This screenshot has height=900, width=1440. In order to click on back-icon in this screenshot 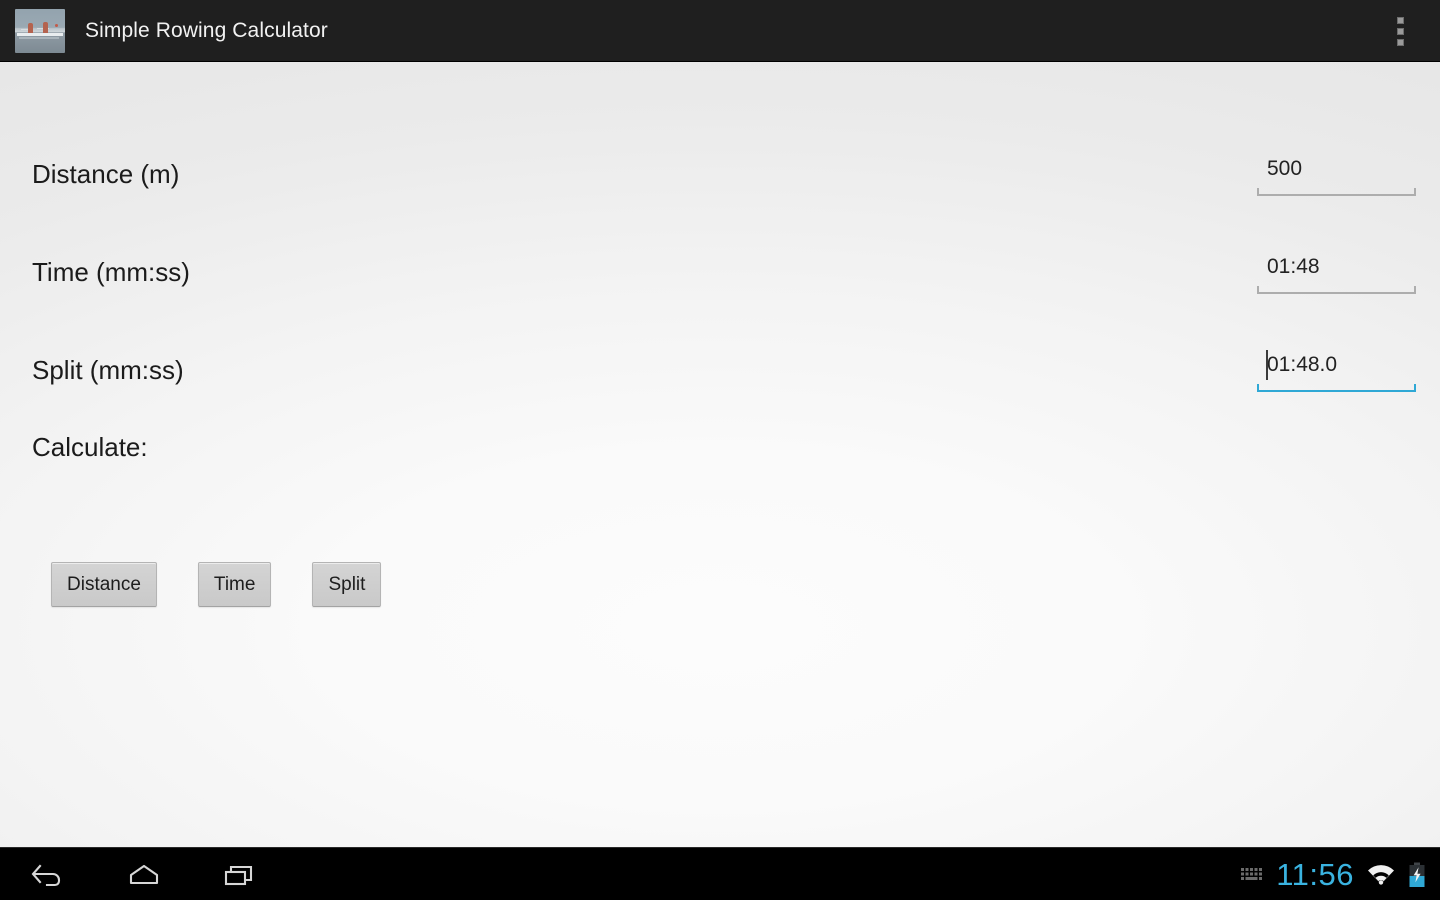, I will do `click(48, 874)`.